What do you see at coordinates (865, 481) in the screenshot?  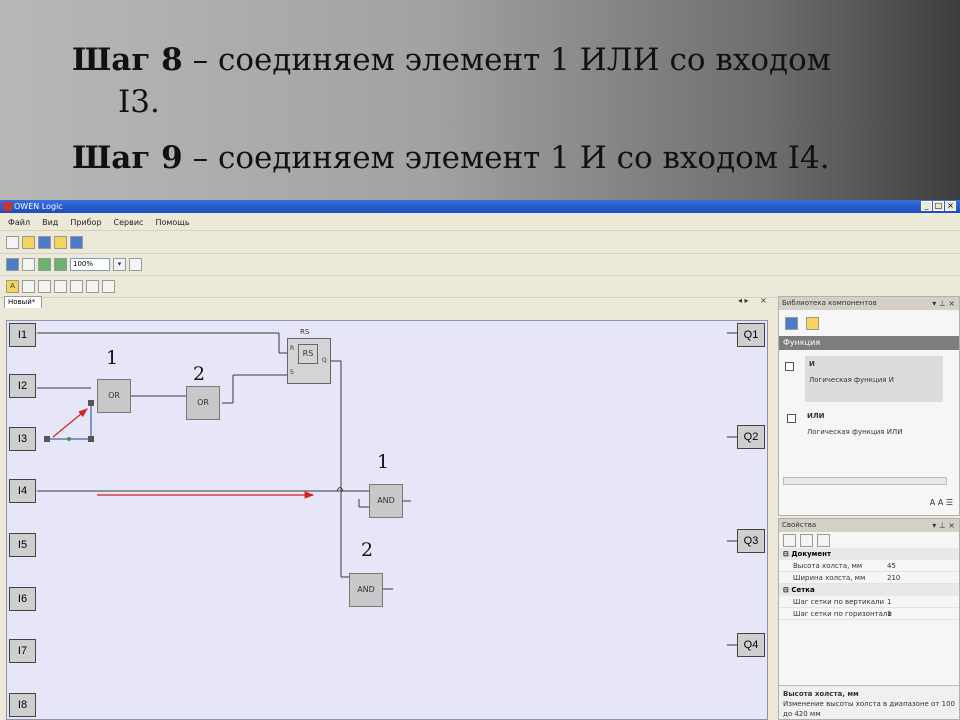 I see `library-scrollbar` at bounding box center [865, 481].